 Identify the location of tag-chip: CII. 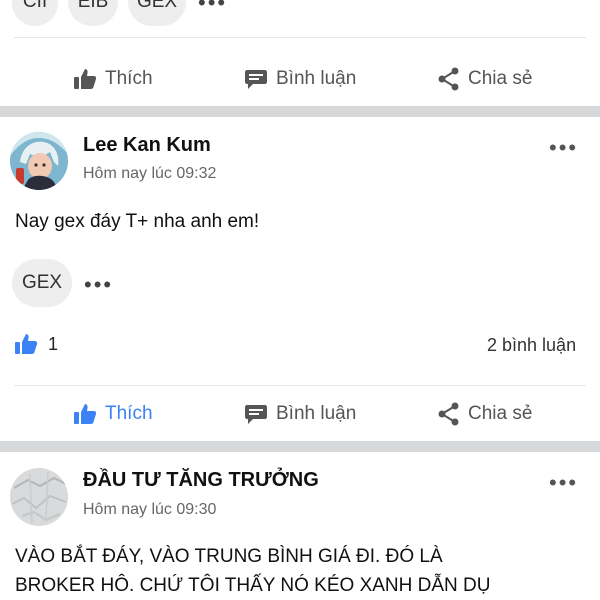
(35, 13).